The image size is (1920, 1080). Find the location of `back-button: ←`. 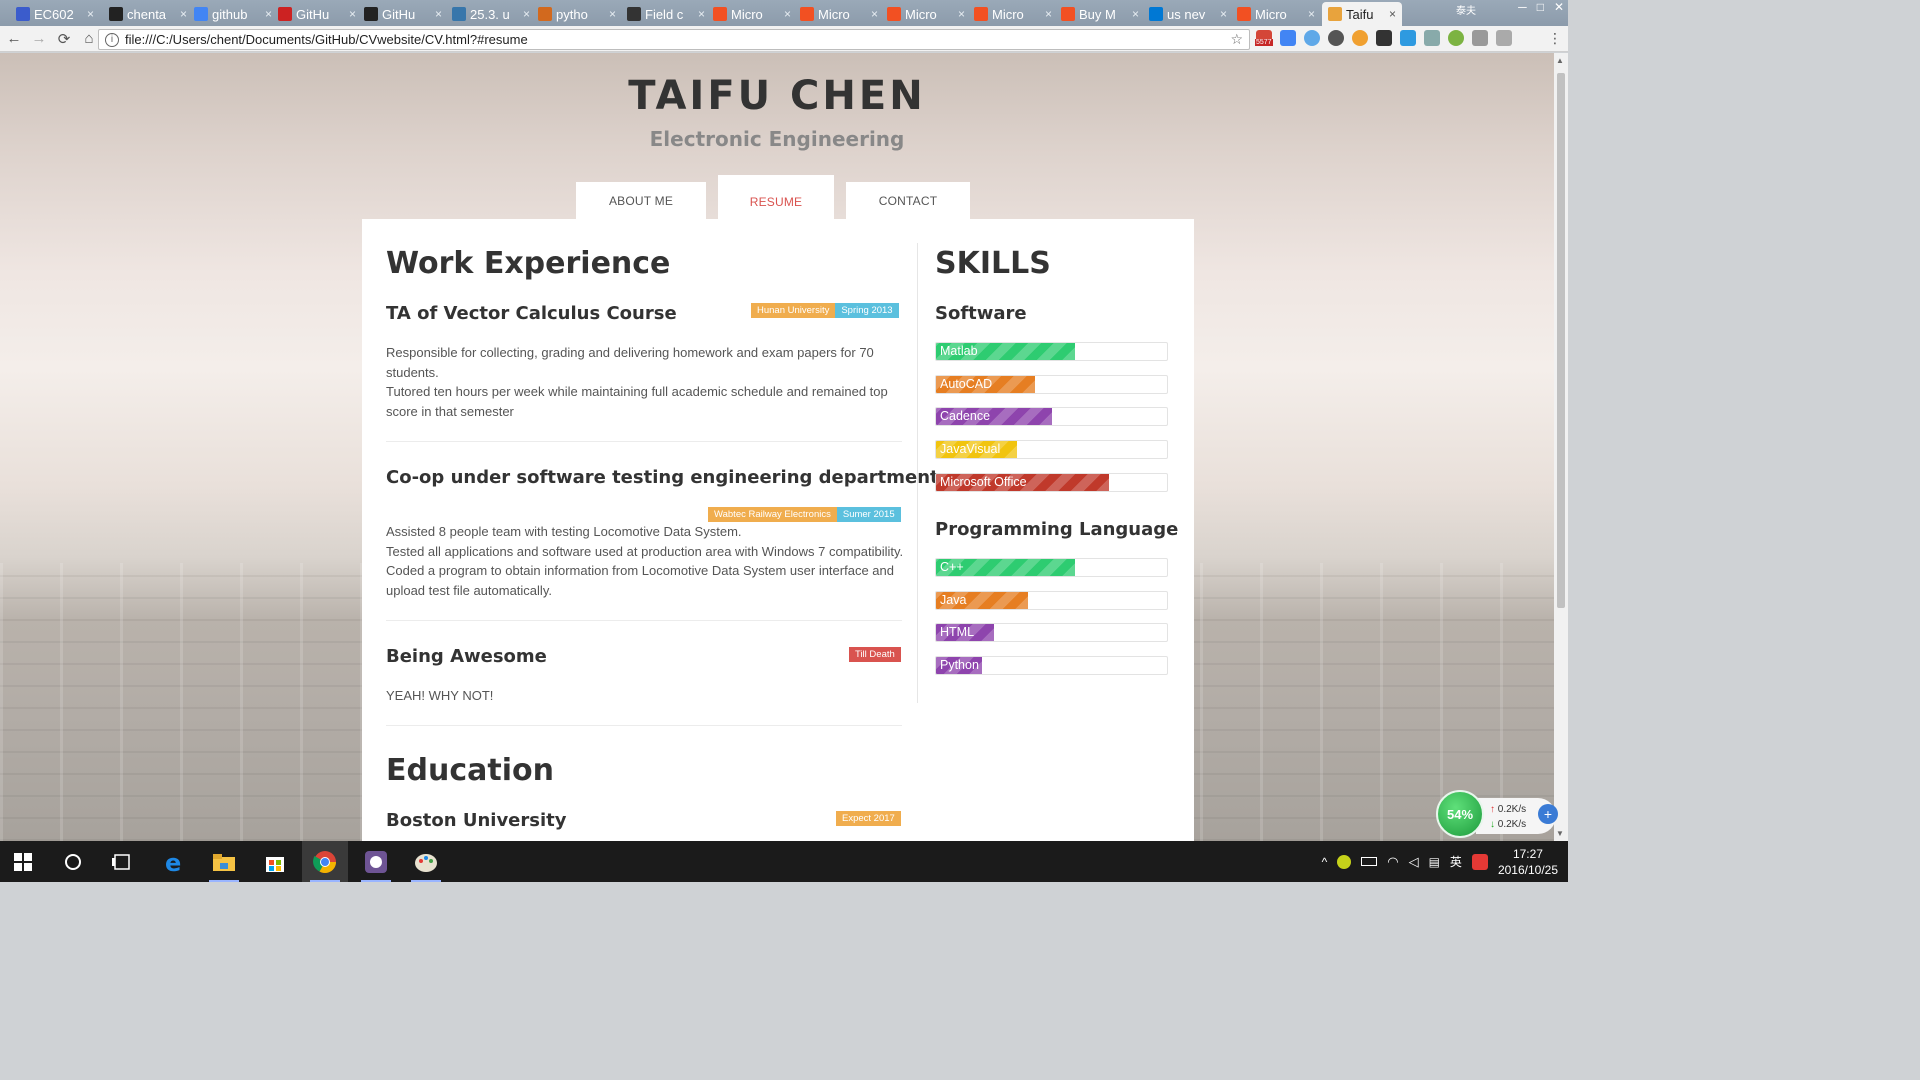

back-button: ← is located at coordinates (14, 39).